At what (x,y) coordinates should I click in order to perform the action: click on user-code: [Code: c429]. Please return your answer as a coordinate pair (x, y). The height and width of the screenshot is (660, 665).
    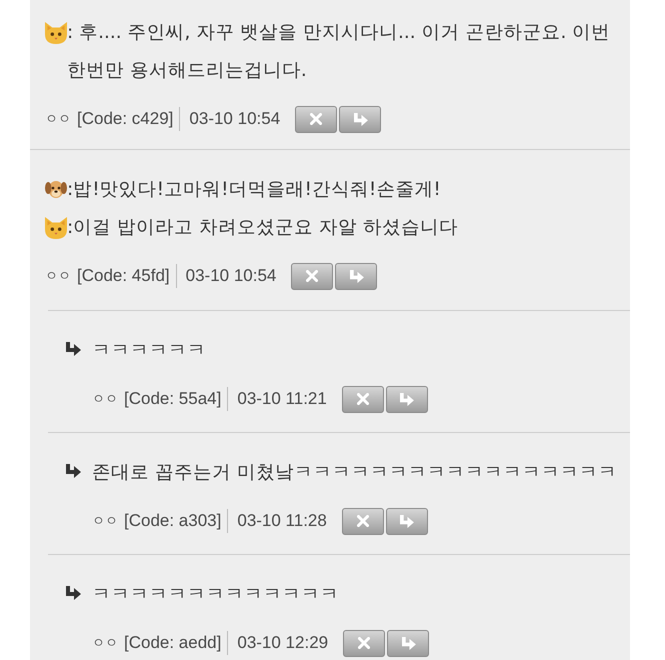
    Looking at the image, I should click on (125, 119).